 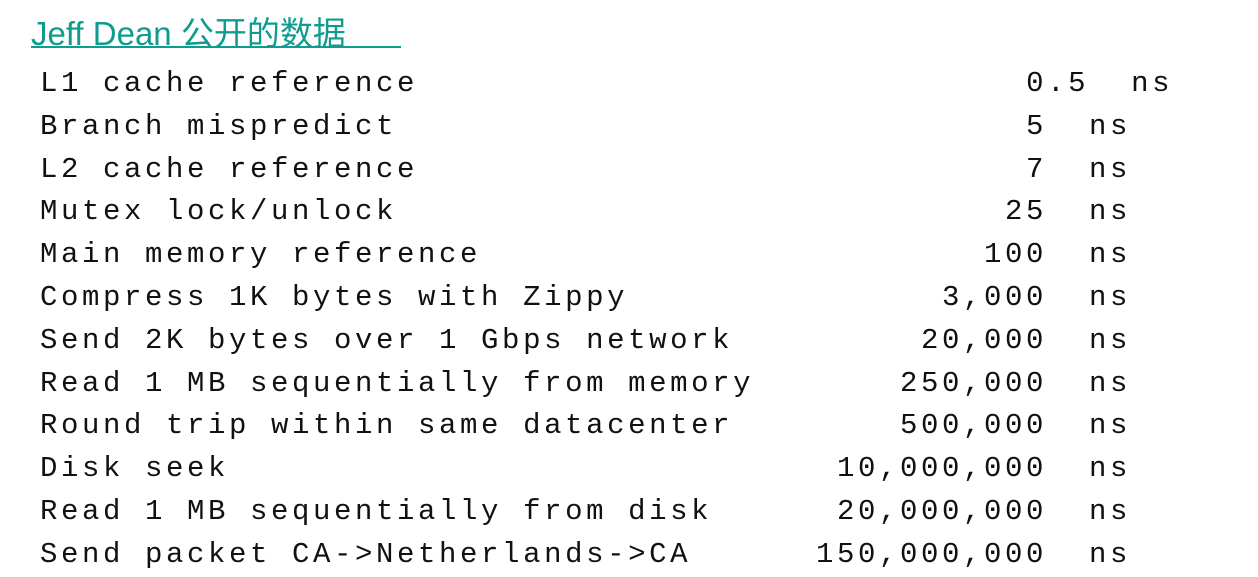 I want to click on latency-number: 150,000,000, so click(x=931, y=554).